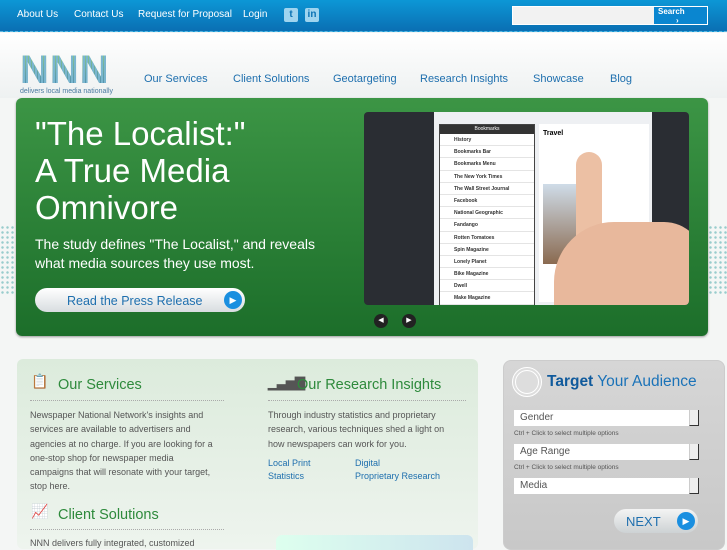 The height and width of the screenshot is (550, 727). Describe the element at coordinates (487, 177) in the screenshot. I see `bookmark-item: The New York Times` at that location.